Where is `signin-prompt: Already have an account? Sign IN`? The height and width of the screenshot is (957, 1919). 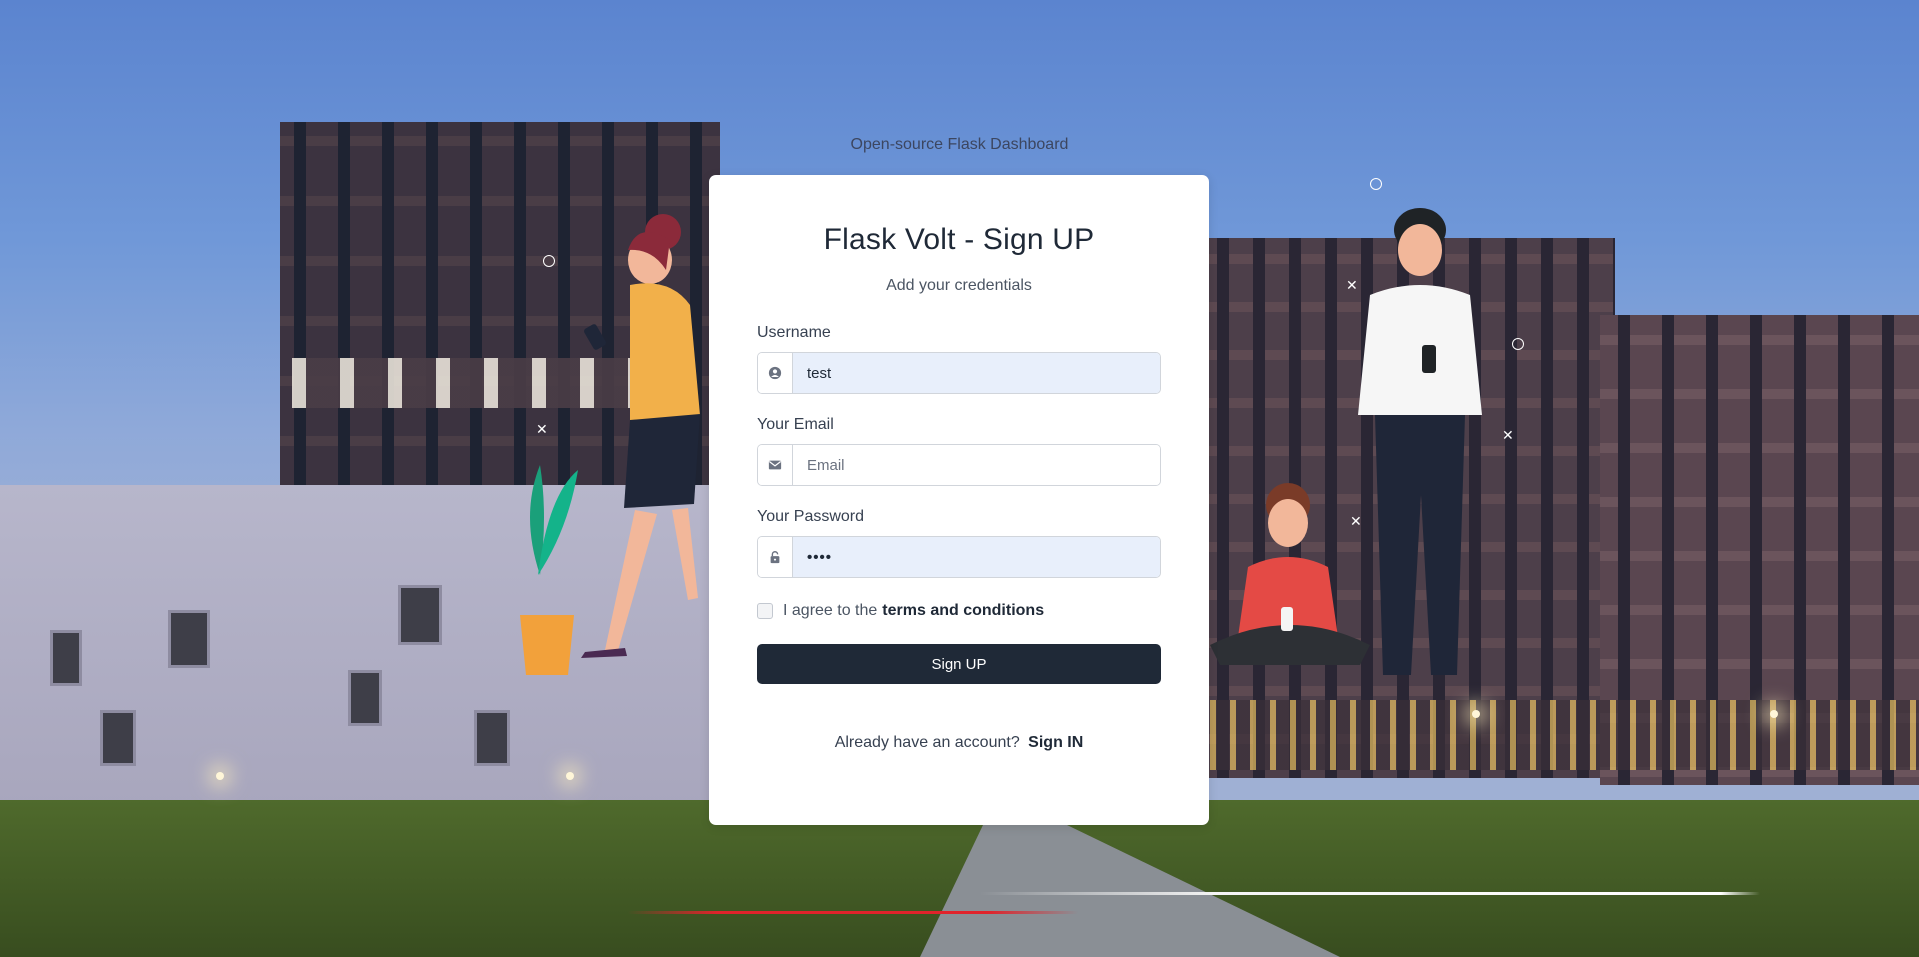 signin-prompt: Already have an account? Sign IN is located at coordinates (959, 743).